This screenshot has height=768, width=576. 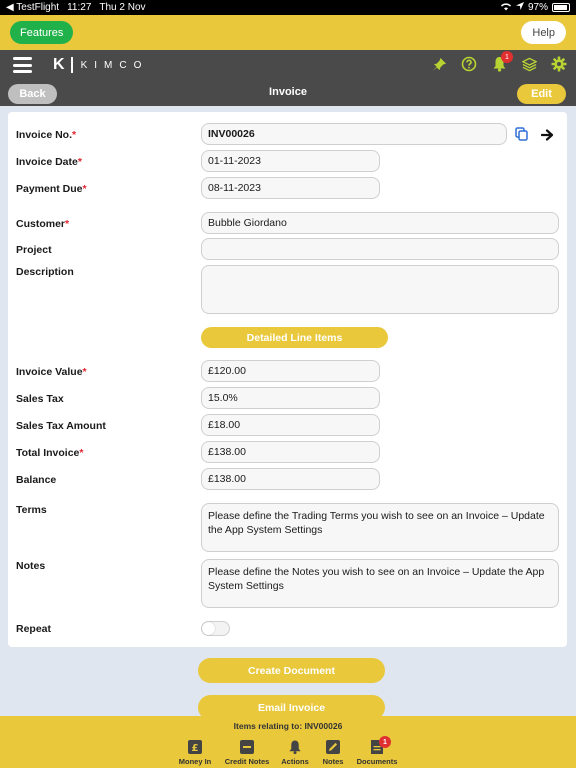 What do you see at coordinates (521, 136) in the screenshot?
I see `copy-icon` at bounding box center [521, 136].